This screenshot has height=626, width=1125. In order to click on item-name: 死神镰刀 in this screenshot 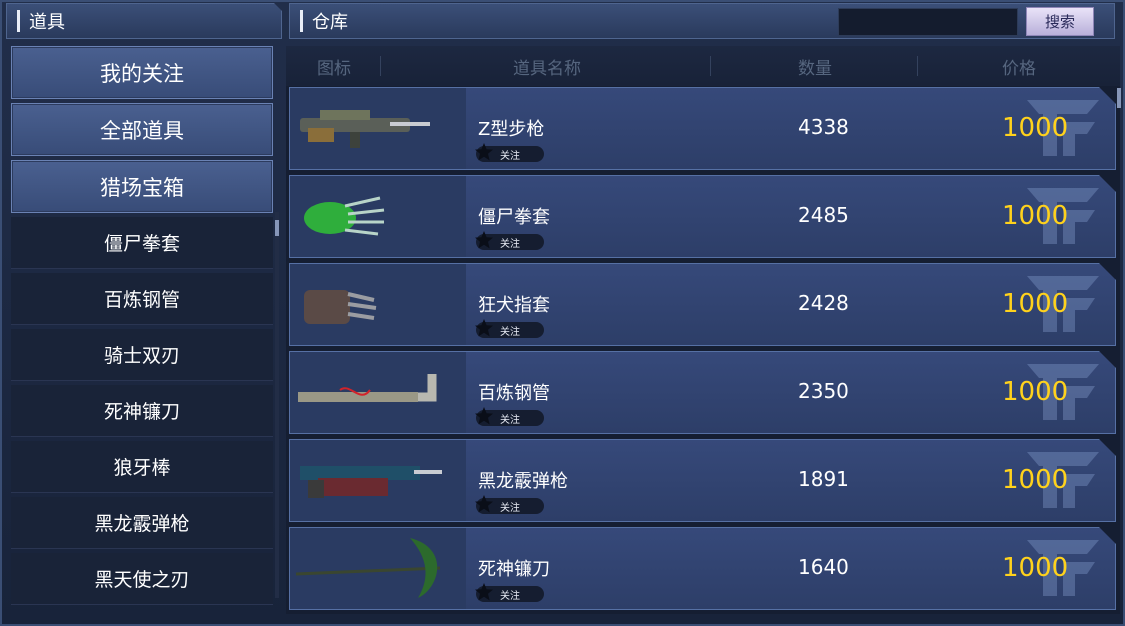, I will do `click(514, 569)`.